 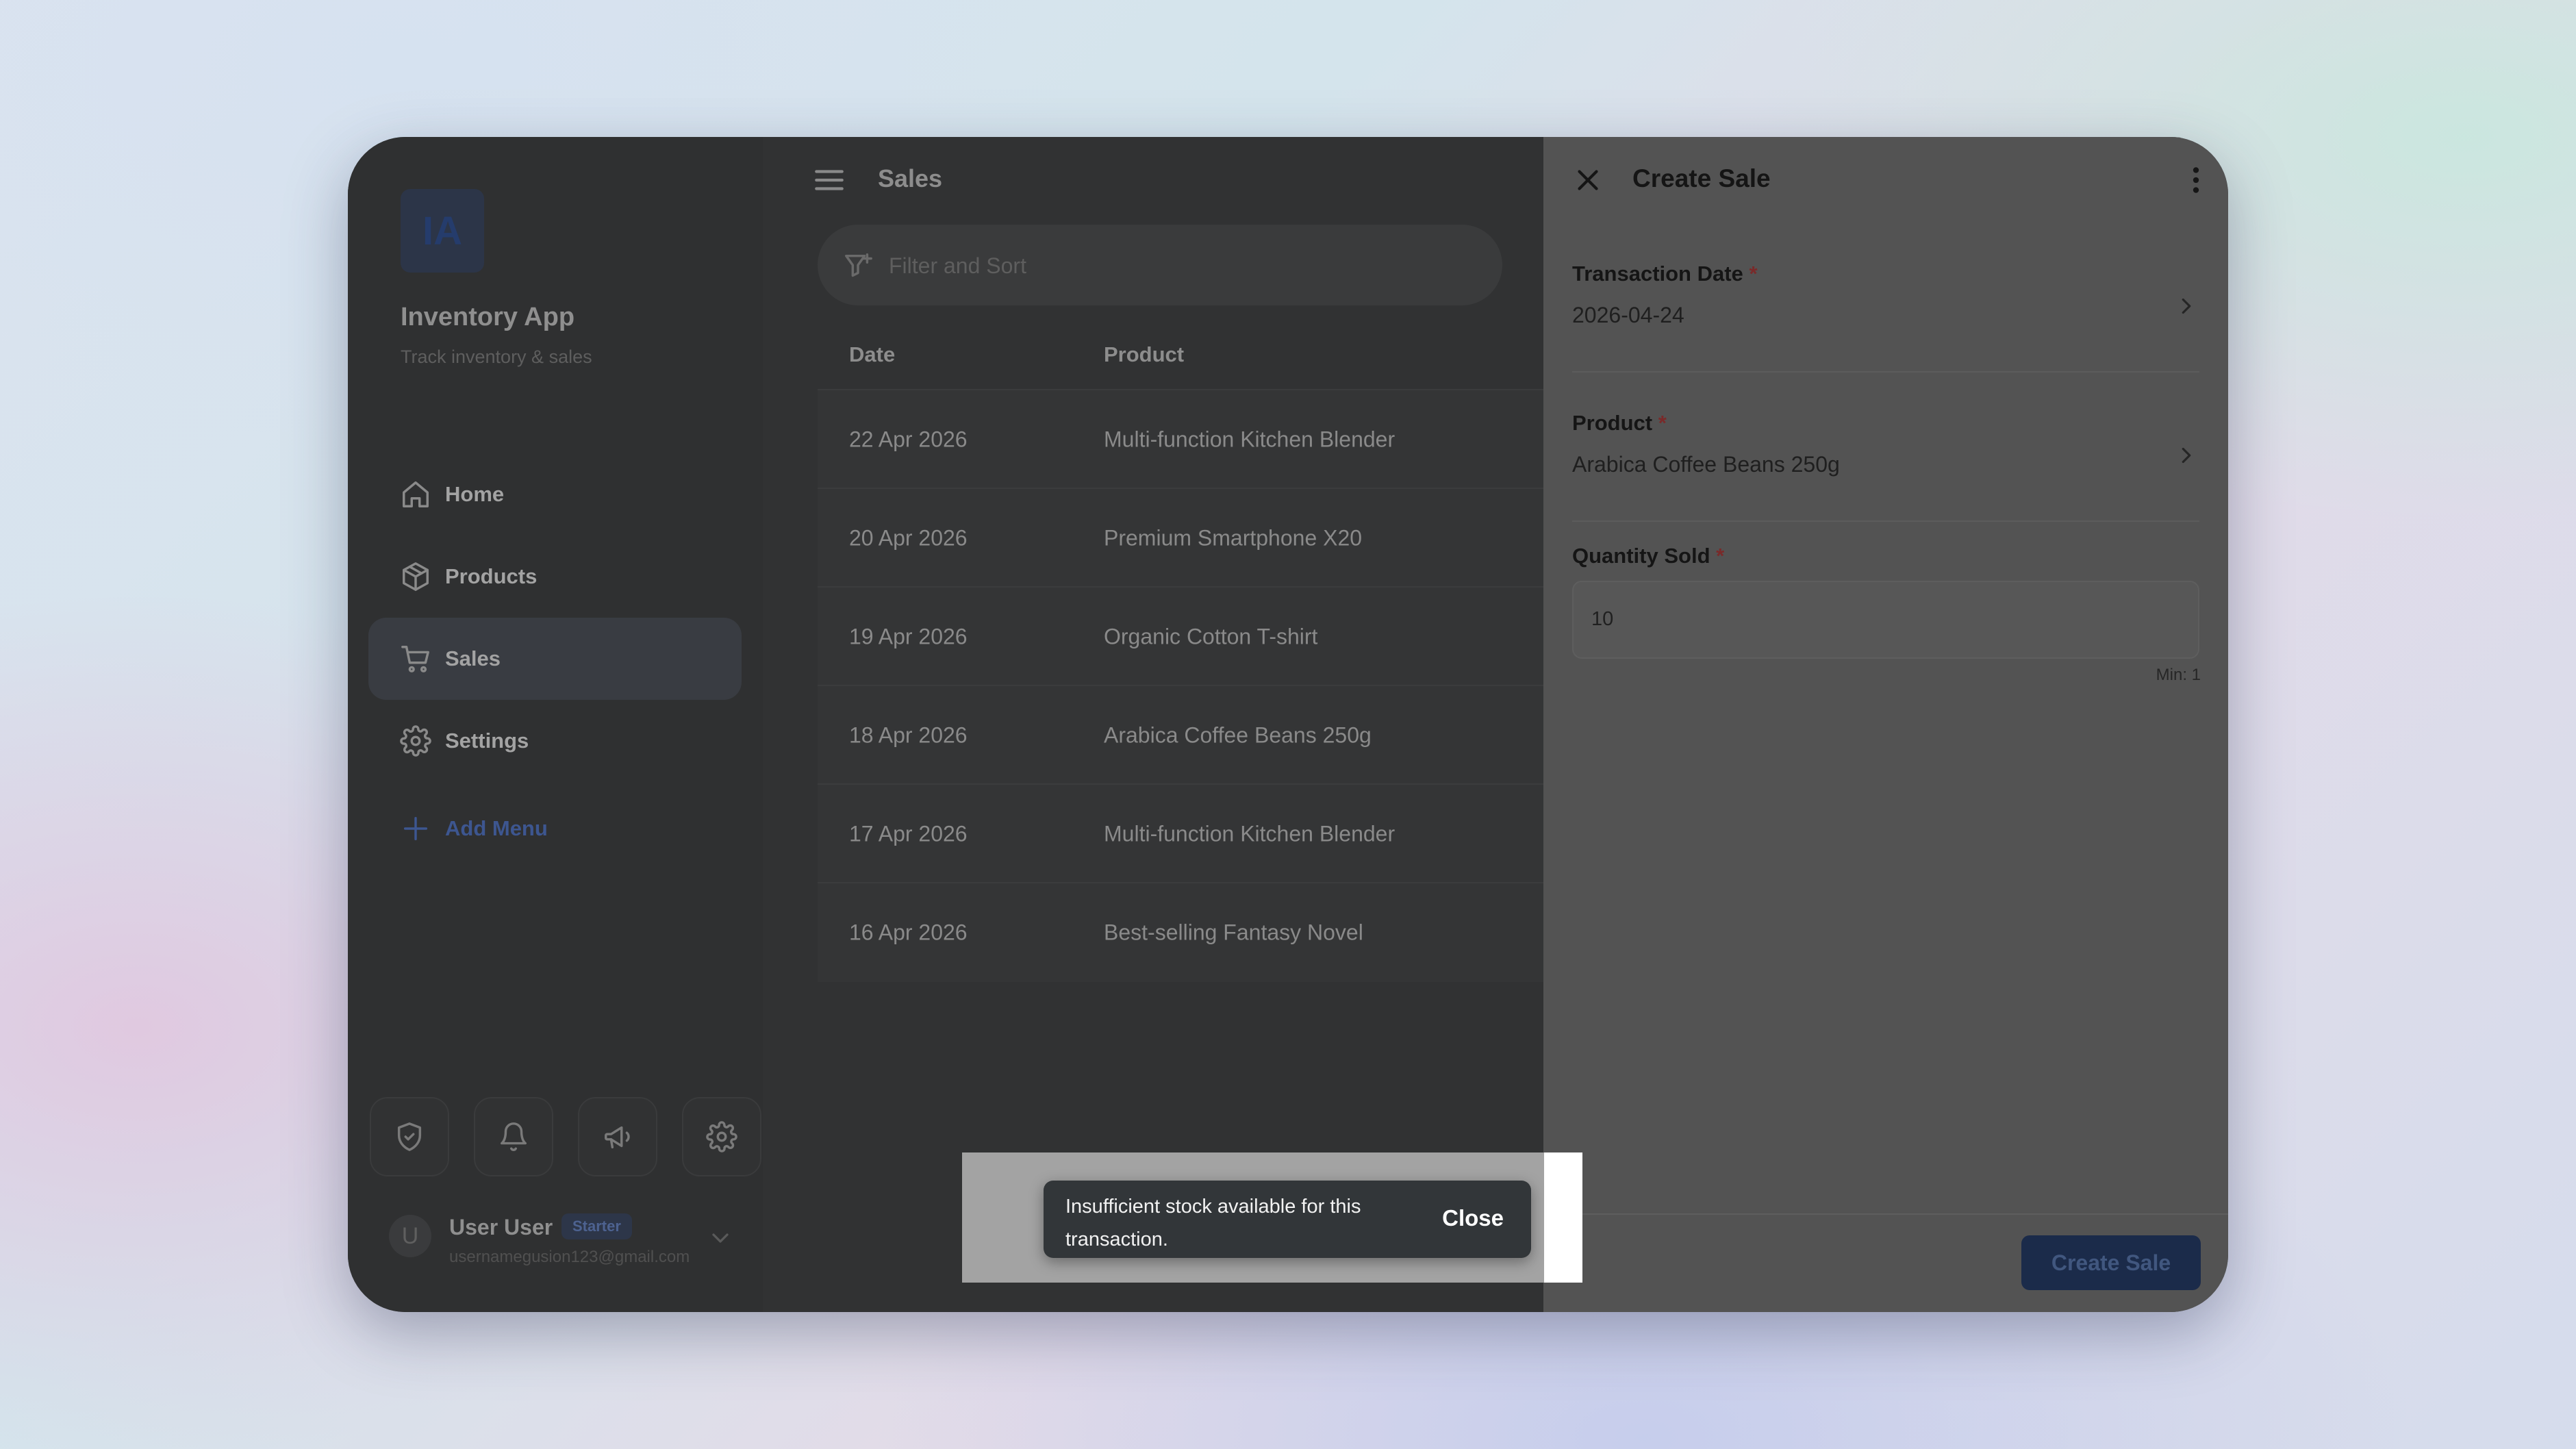 I want to click on column-header-date: Date, so click(x=872, y=354).